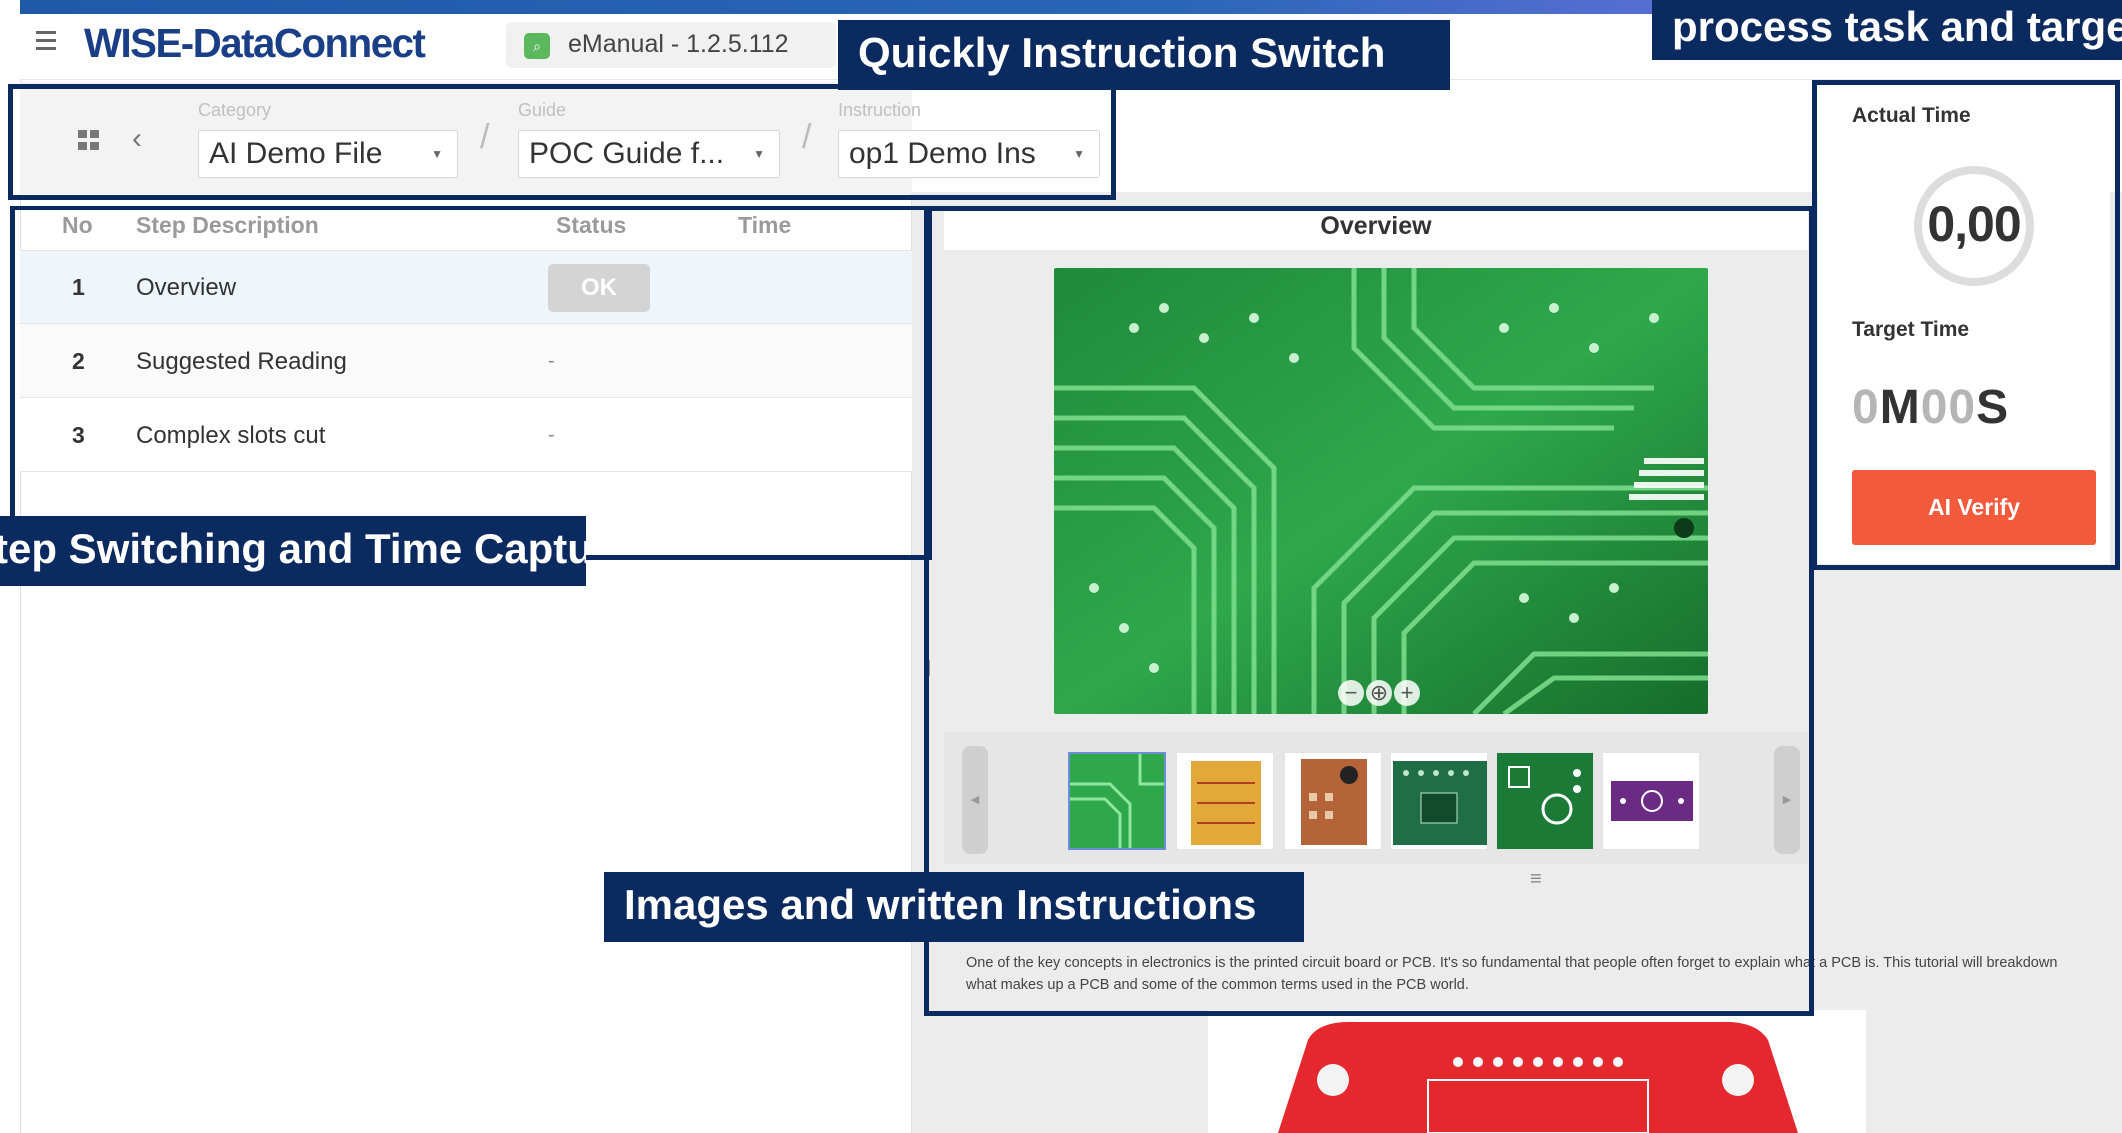 Image resolution: width=2122 pixels, height=1133 pixels. I want to click on callout-frame-instruction-switch, so click(562, 142).